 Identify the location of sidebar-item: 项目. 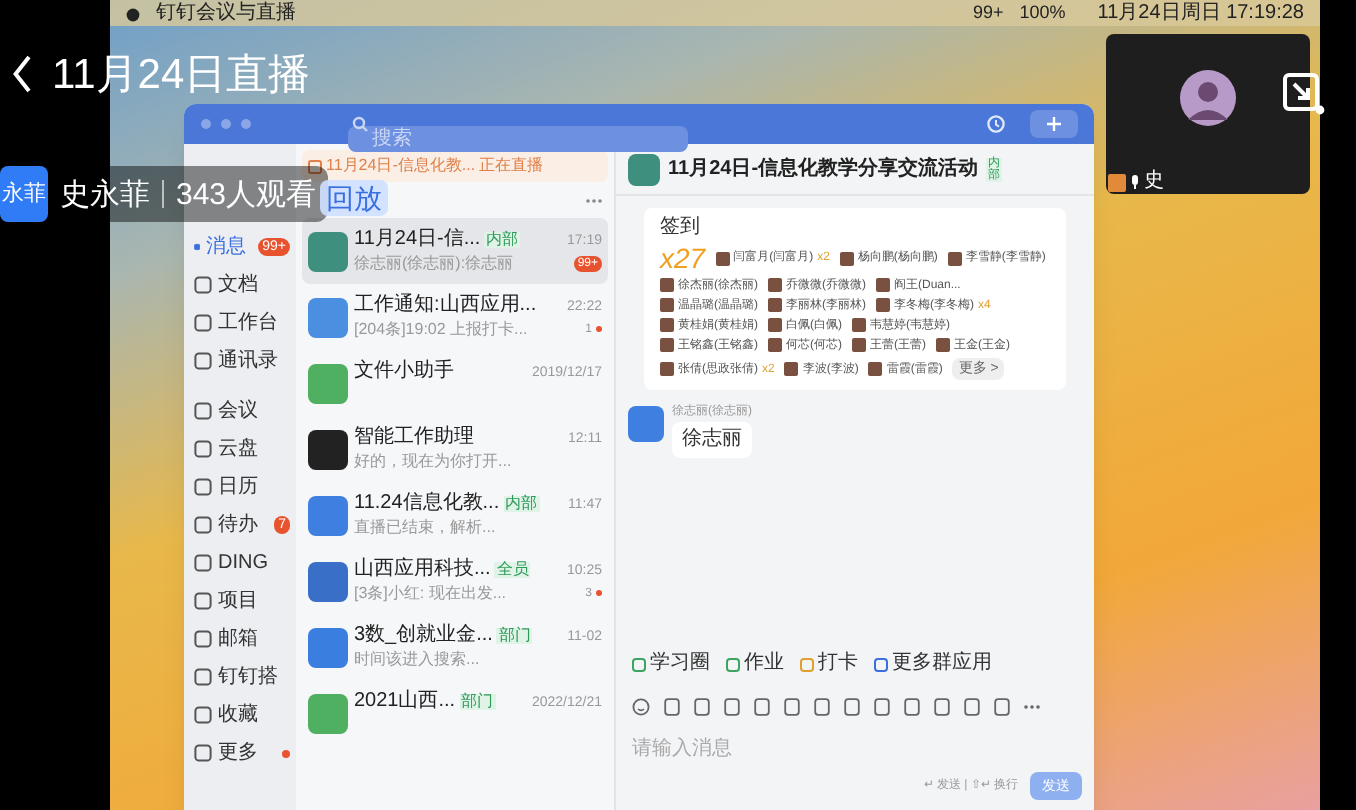
(240, 601).